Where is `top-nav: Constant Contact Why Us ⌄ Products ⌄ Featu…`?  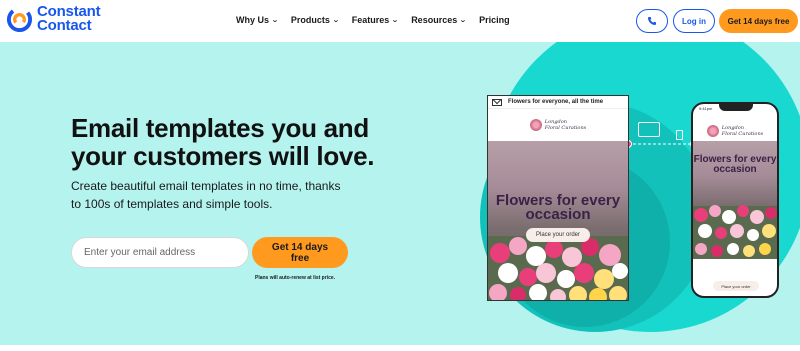
top-nav: Constant Contact Why Us ⌄ Products ⌄ Featu… is located at coordinates (400, 21).